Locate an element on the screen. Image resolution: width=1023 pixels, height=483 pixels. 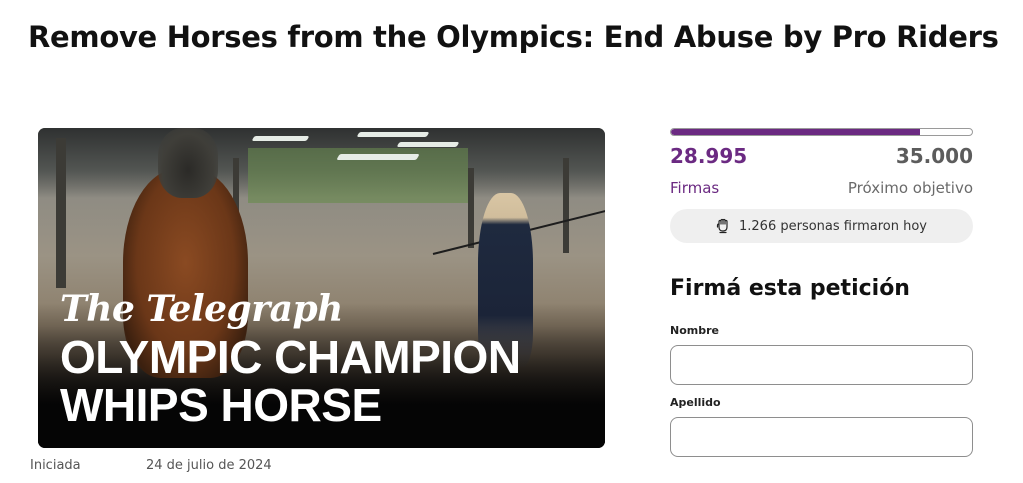
media-brand-logo: The Telegraph is located at coordinates (201, 309).